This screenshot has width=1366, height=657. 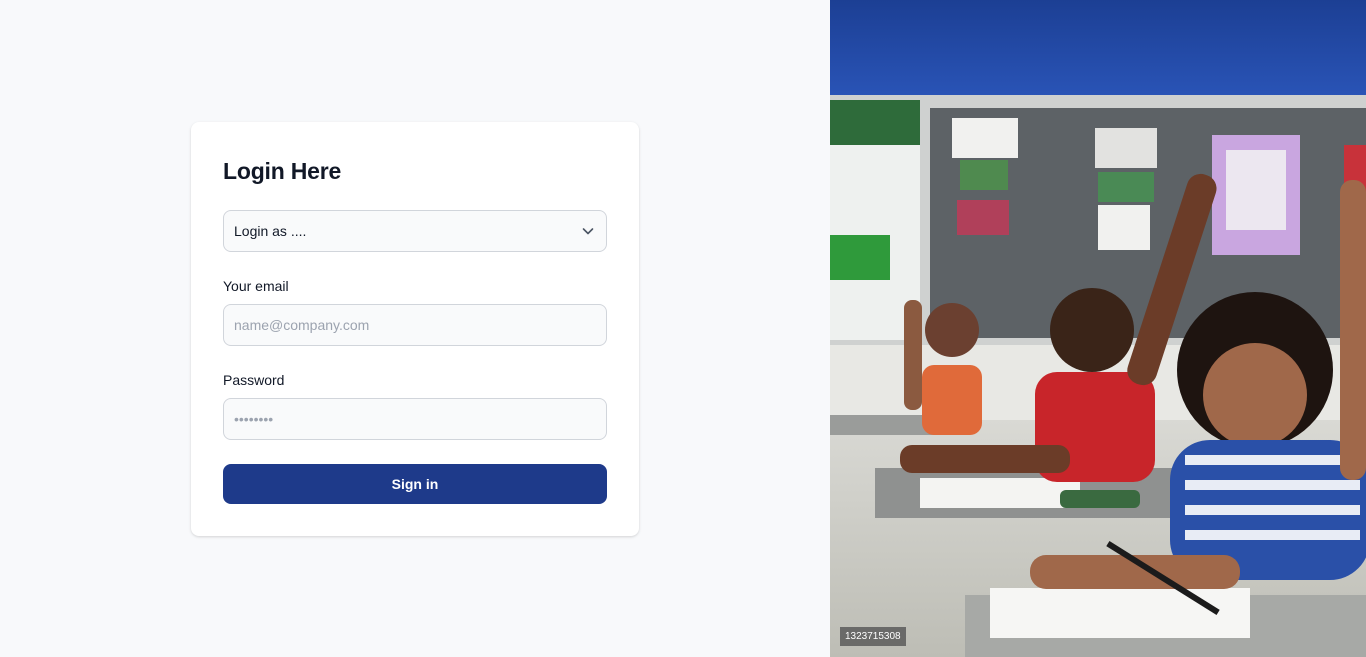 I want to click on chevron-down-icon, so click(x=588, y=231).